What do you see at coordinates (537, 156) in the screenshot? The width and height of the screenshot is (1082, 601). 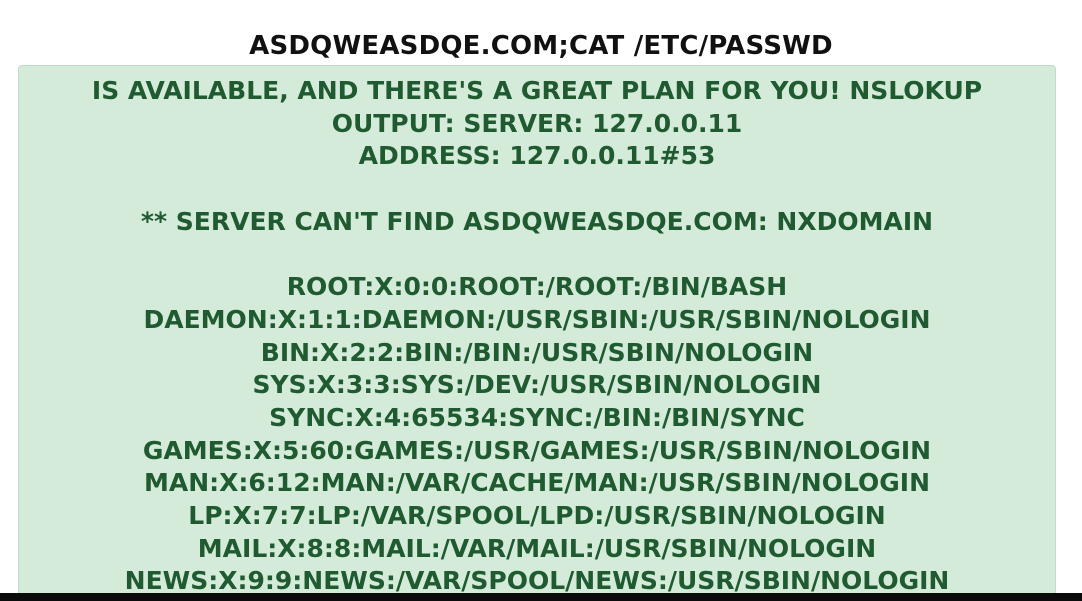 I see `result-line: ADDRESS: 127.0.0.11#53` at bounding box center [537, 156].